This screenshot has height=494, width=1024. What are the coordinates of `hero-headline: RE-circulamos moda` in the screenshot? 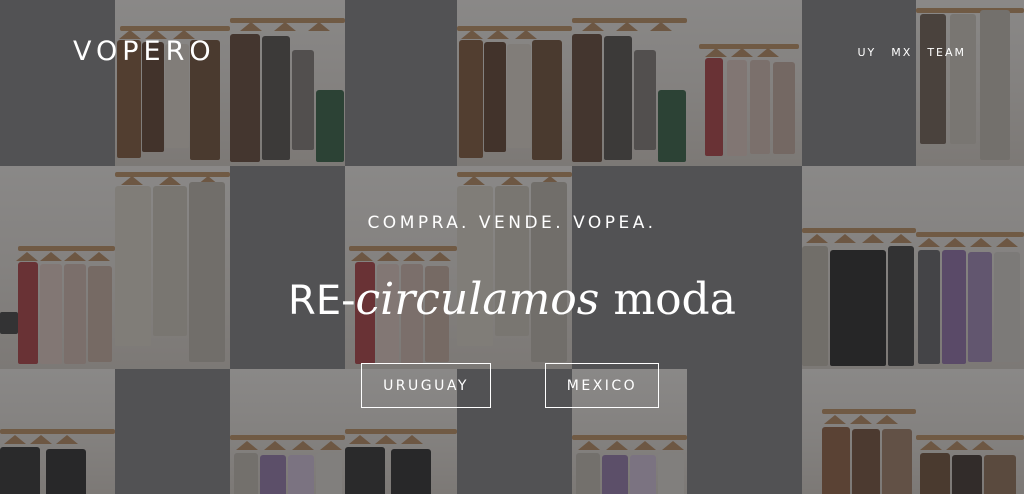 It's located at (512, 305).